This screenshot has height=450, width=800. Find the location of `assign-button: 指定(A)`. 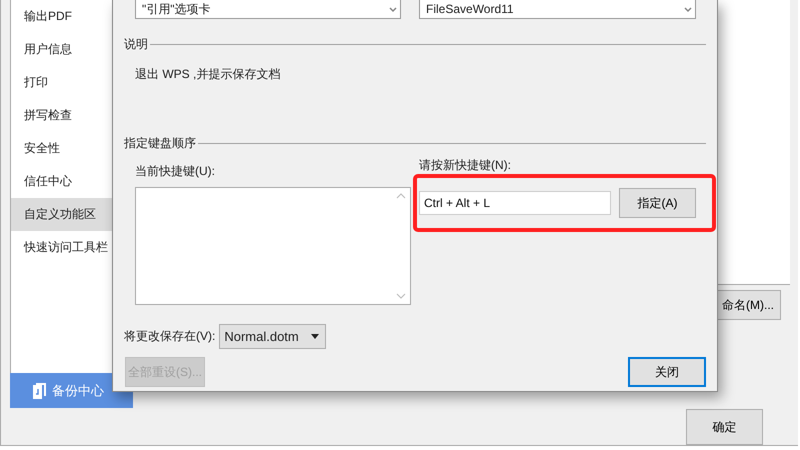

assign-button: 指定(A) is located at coordinates (657, 203).